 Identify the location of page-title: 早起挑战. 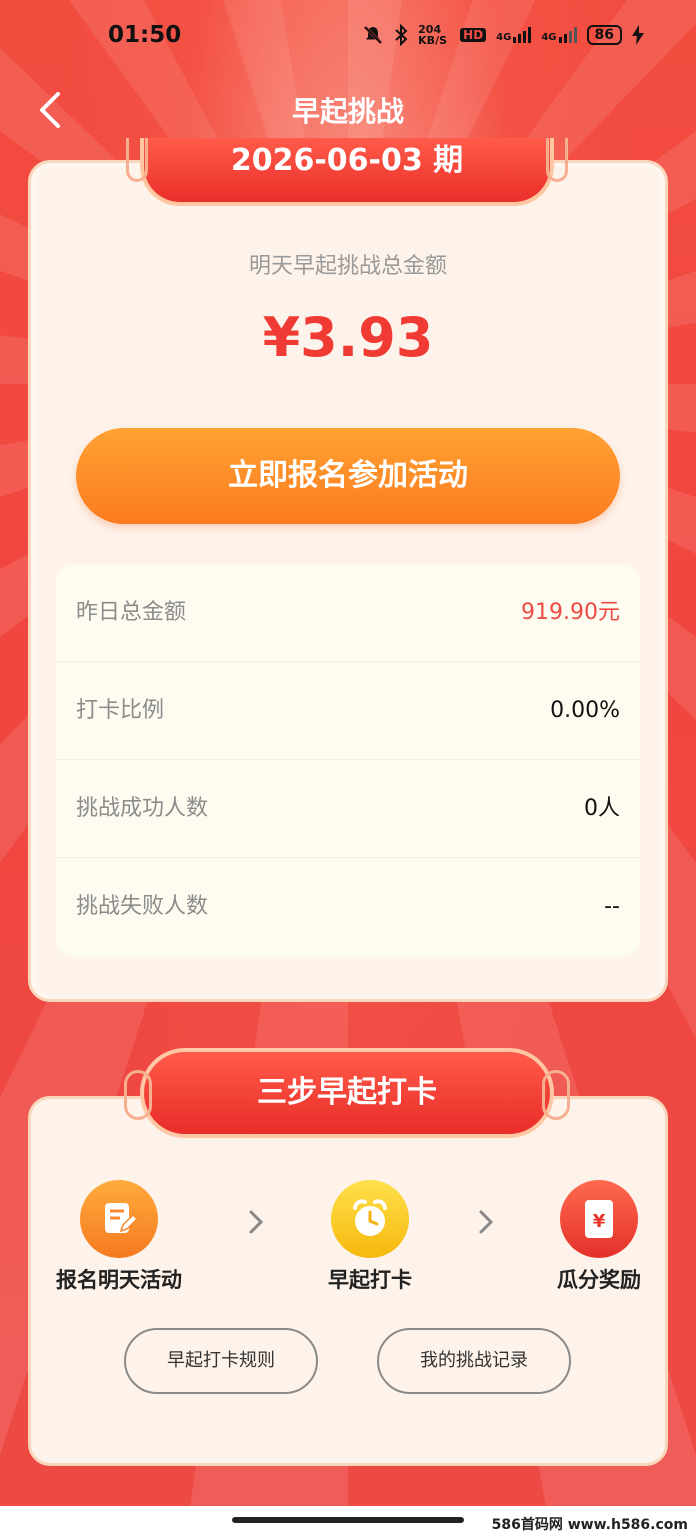
(347, 111).